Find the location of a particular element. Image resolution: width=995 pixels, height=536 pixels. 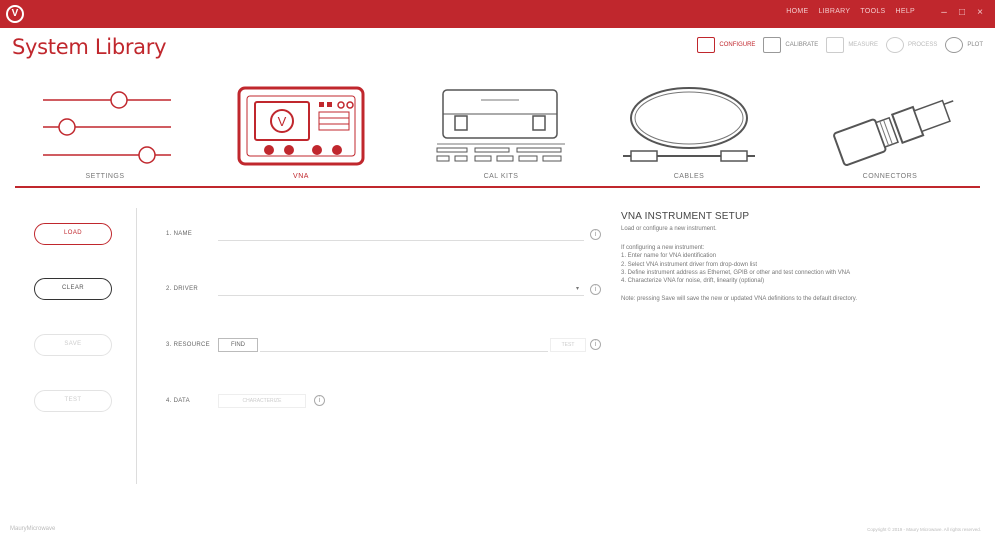

app-logo-icon: V is located at coordinates (15, 14).